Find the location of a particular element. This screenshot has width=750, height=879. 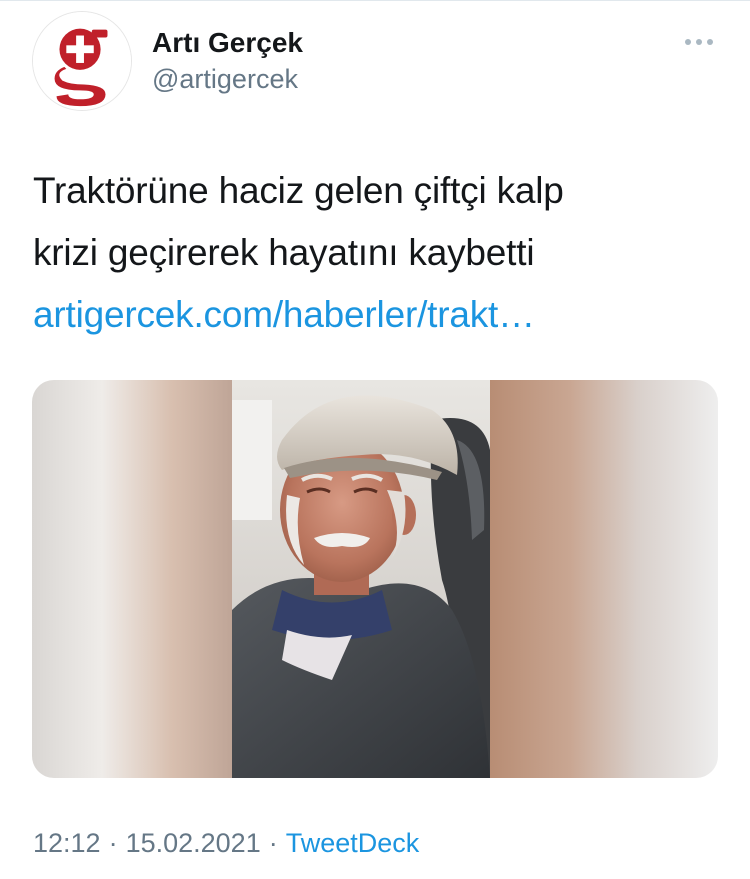

tweet-source-link: TweetDeck is located at coordinates (353, 843).